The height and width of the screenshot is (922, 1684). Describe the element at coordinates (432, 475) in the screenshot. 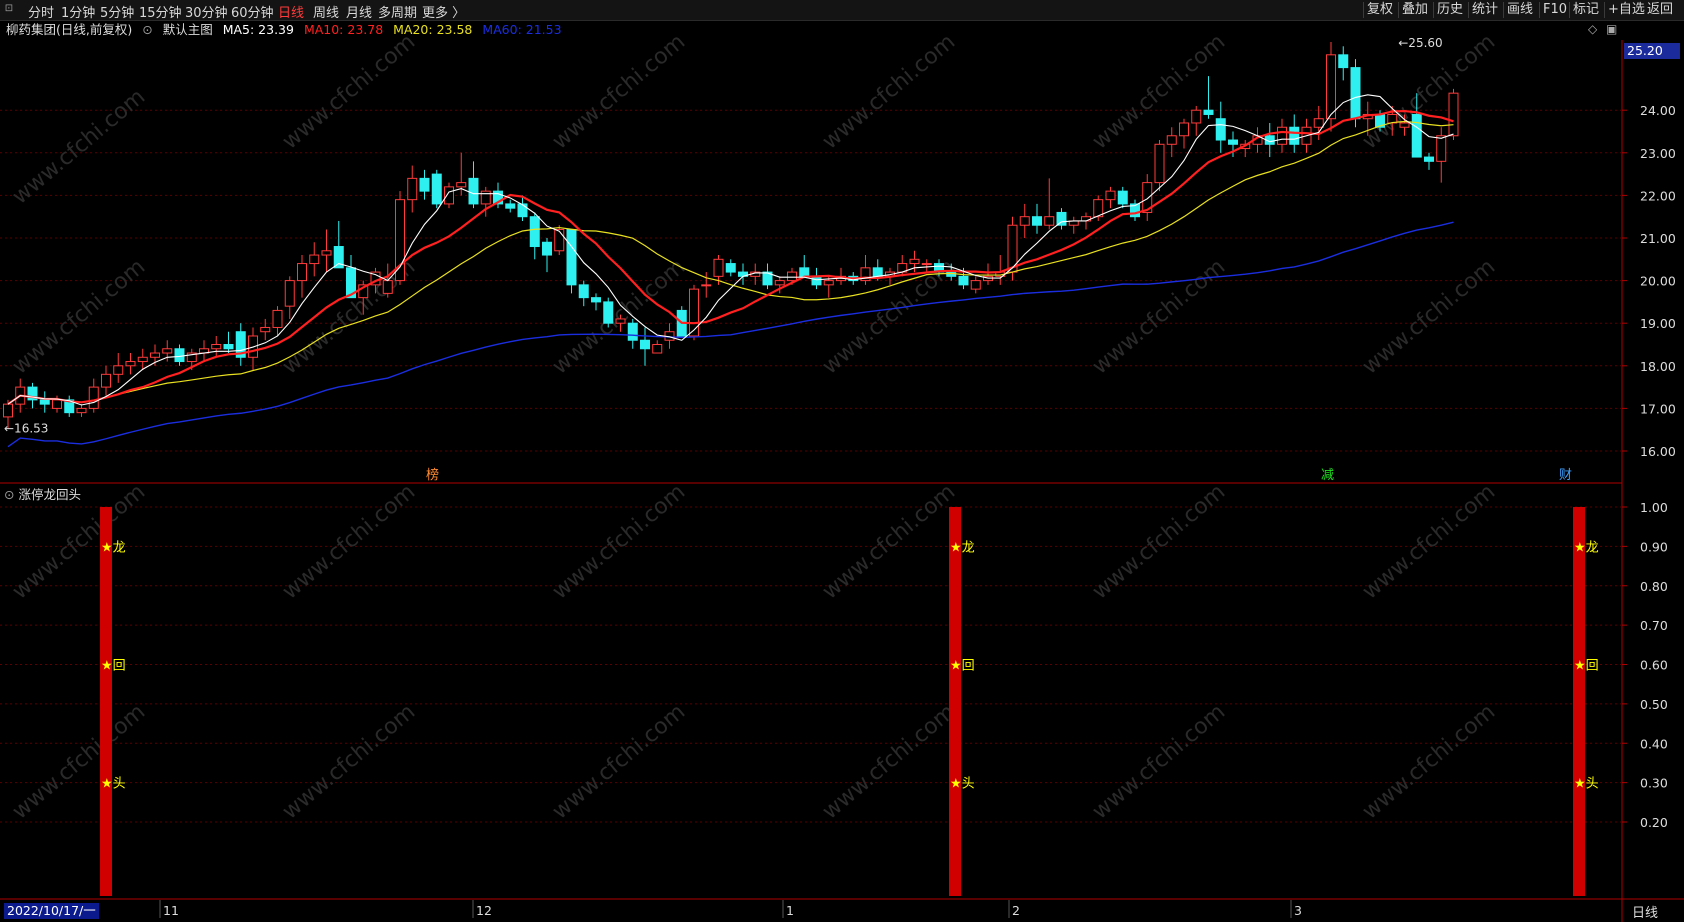

I see `event-marker: 榜` at that location.